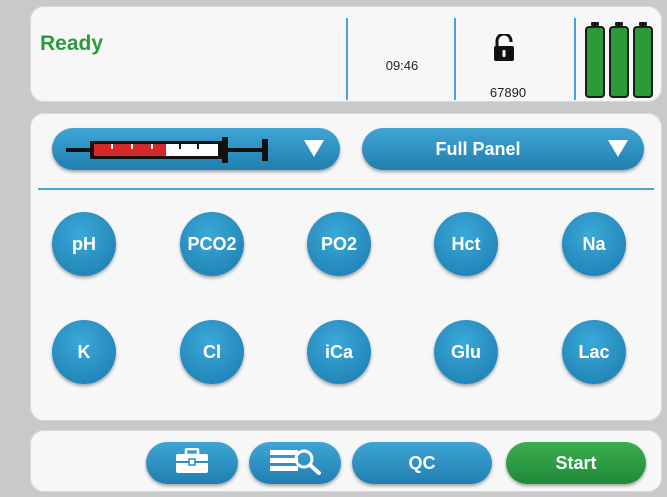 This screenshot has height=497, width=667. I want to click on analyte-button-ph: pH, so click(84, 244).